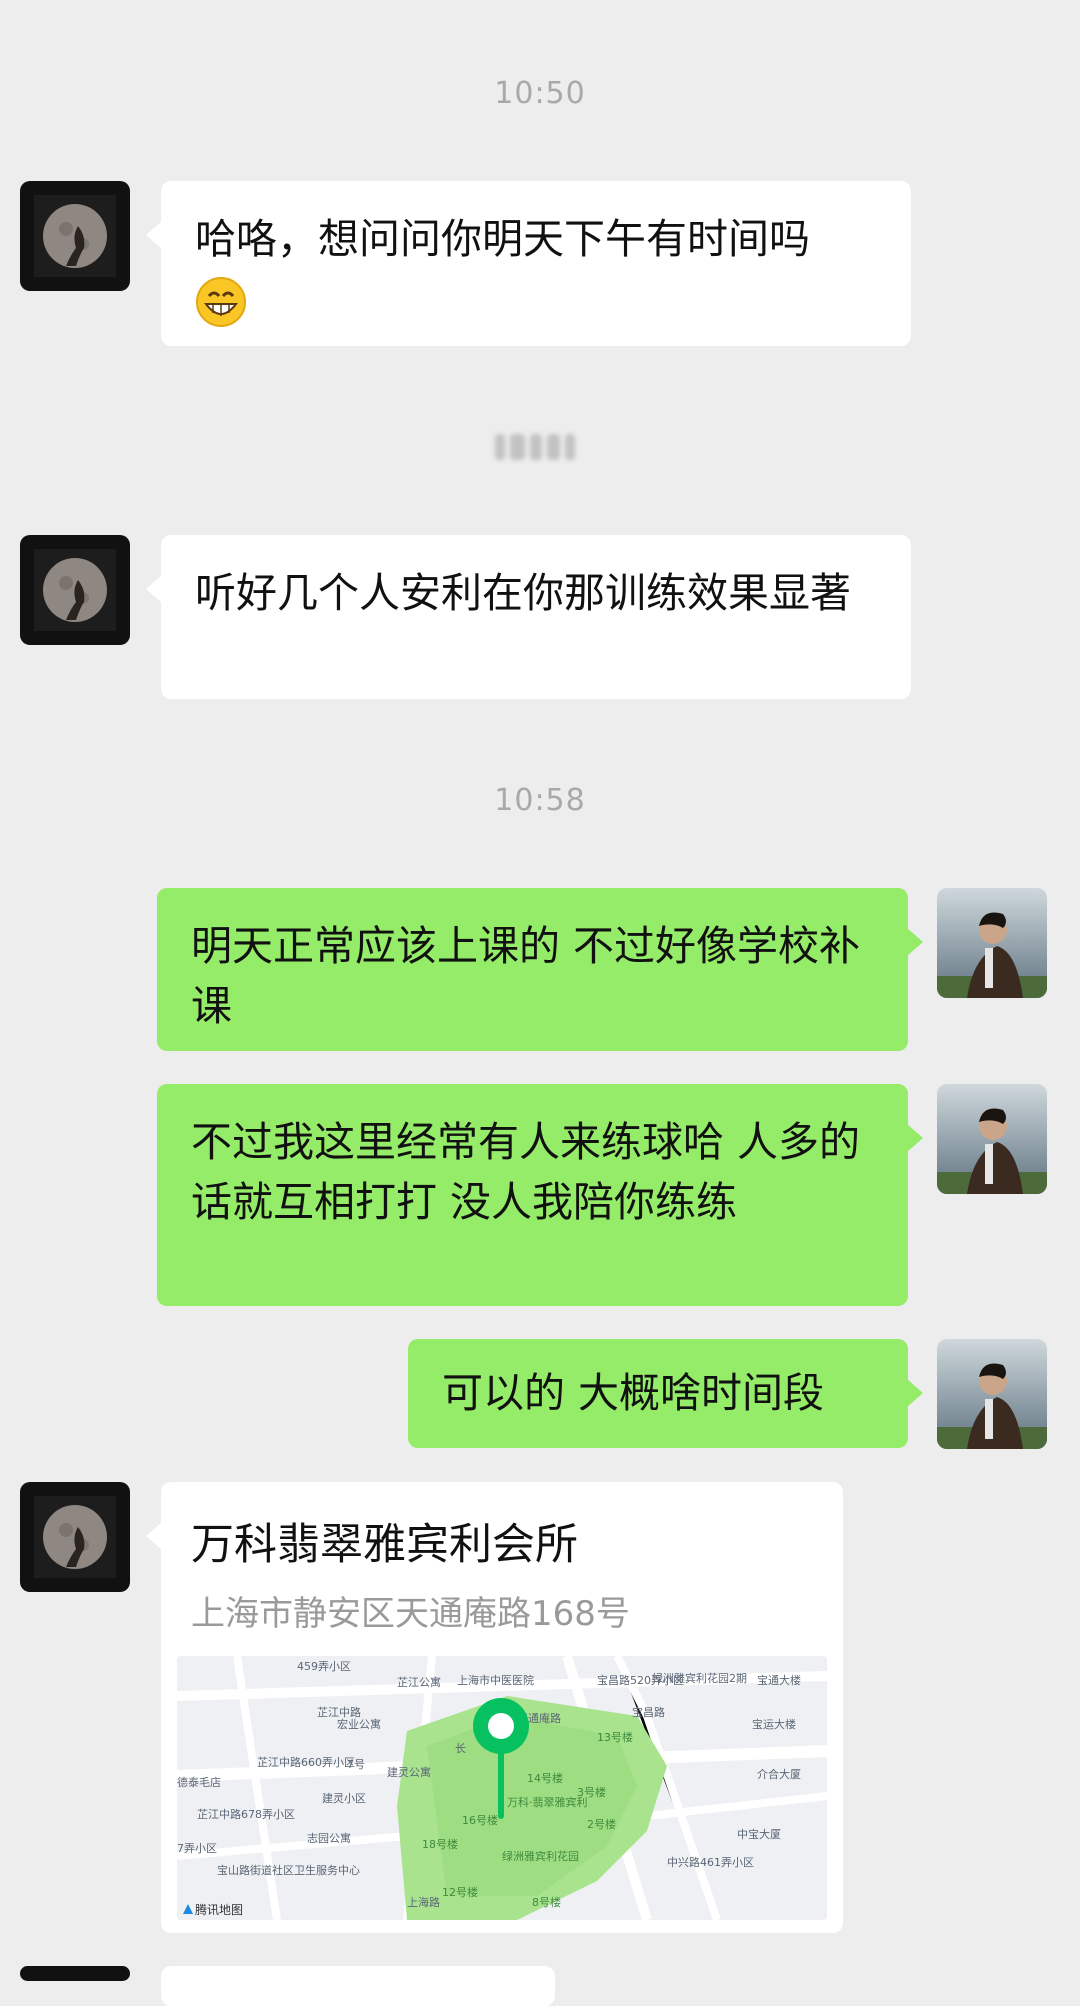  Describe the element at coordinates (779, 1680) in the screenshot. I see `map-label: 宝通大楼` at that location.